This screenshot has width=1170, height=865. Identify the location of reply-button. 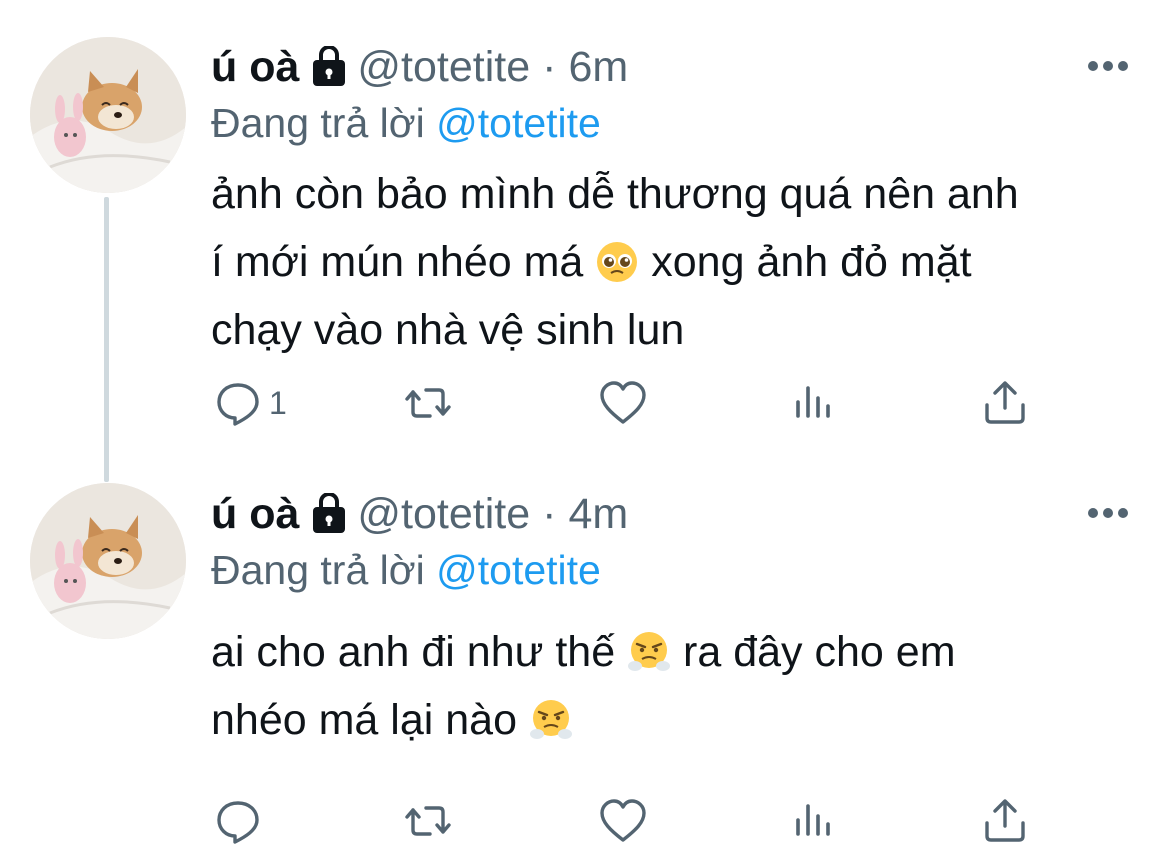
(241, 821).